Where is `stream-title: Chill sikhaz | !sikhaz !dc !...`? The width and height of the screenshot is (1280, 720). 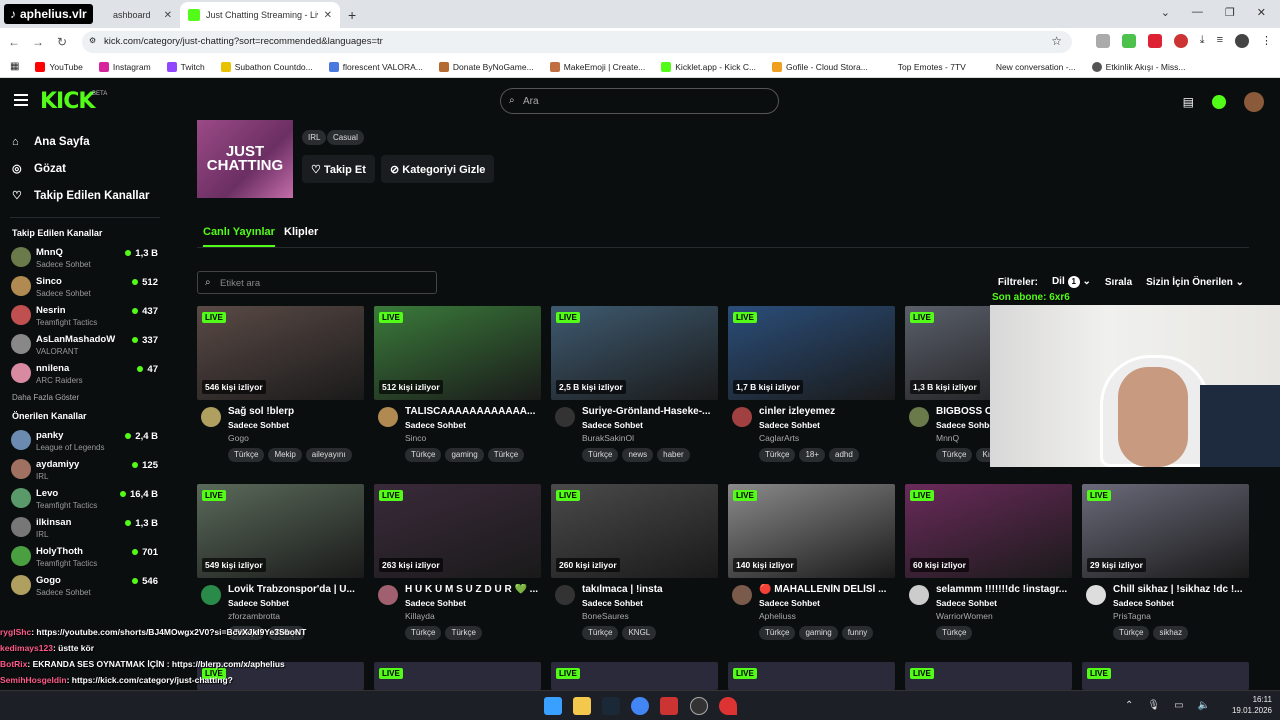
stream-title: Chill sikhaz | !sikhaz !dc !... is located at coordinates (1180, 589).